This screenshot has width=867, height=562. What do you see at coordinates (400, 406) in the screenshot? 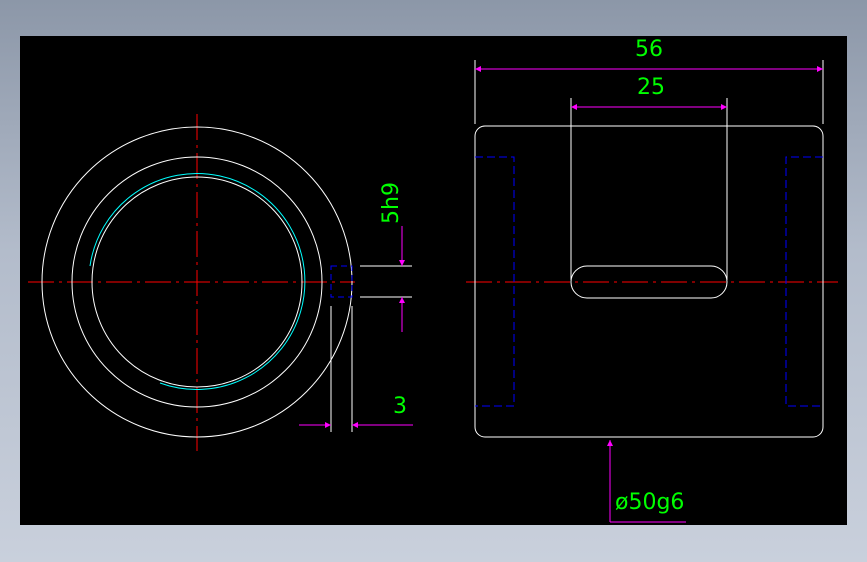
I see `dim-text-key-depth: 3` at bounding box center [400, 406].